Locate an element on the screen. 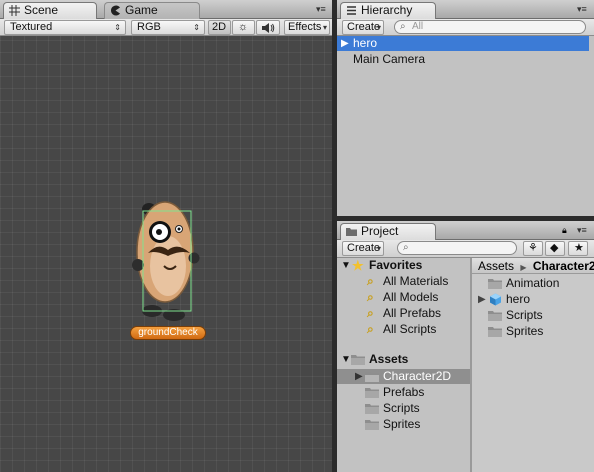  scene-tab-bar: Scene Game ▾≡ is located at coordinates (166, 9).